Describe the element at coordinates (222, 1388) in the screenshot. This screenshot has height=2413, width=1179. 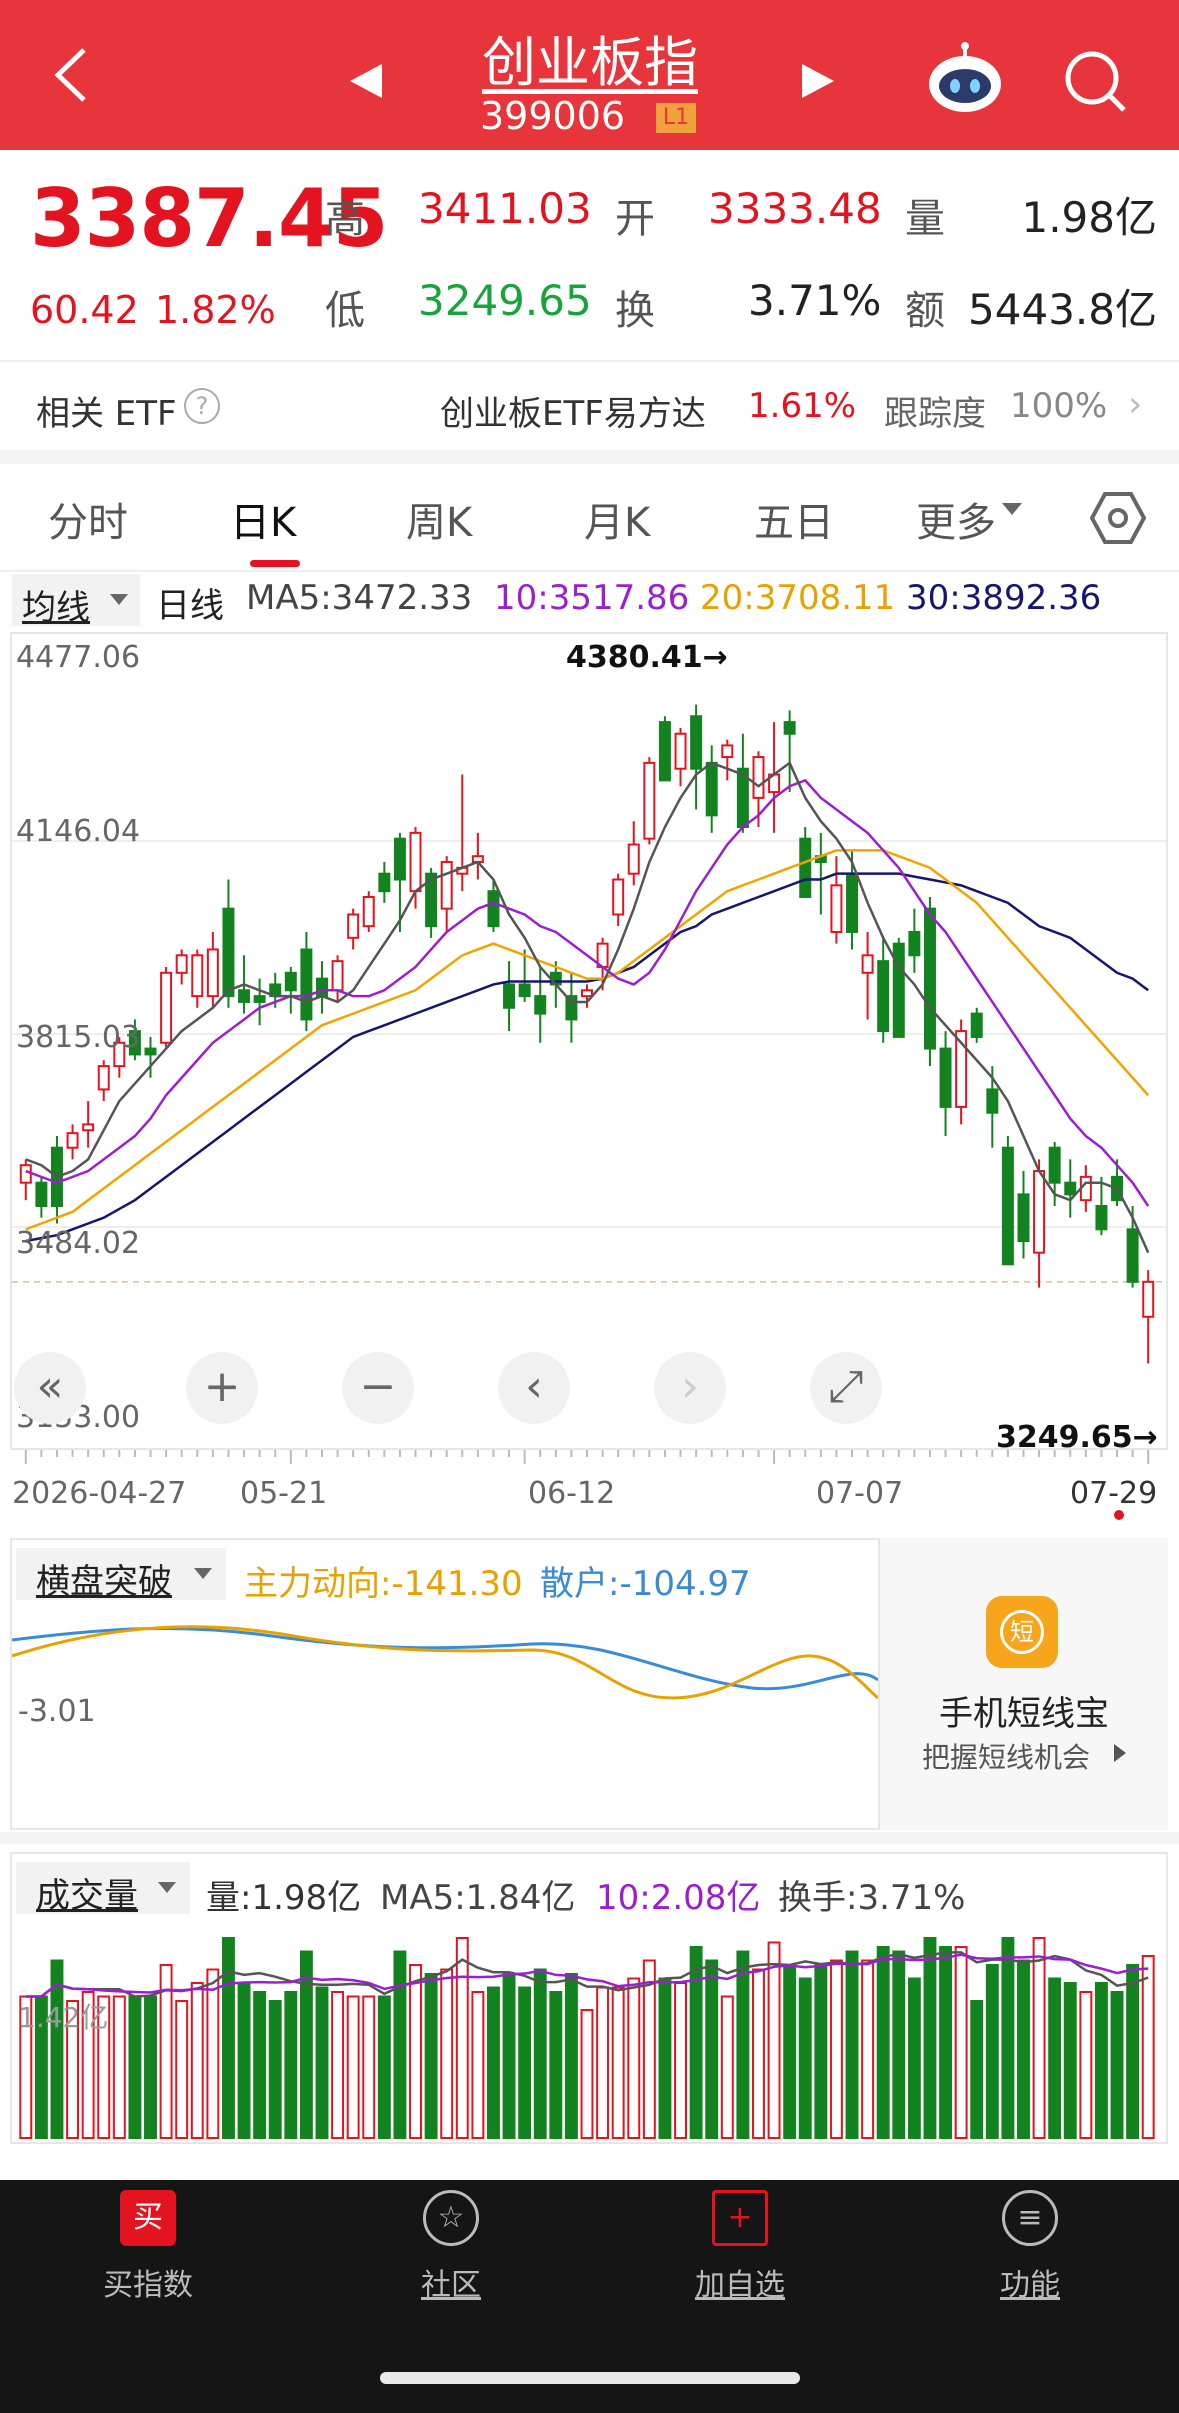
I see `zoom-in-button: +` at that location.